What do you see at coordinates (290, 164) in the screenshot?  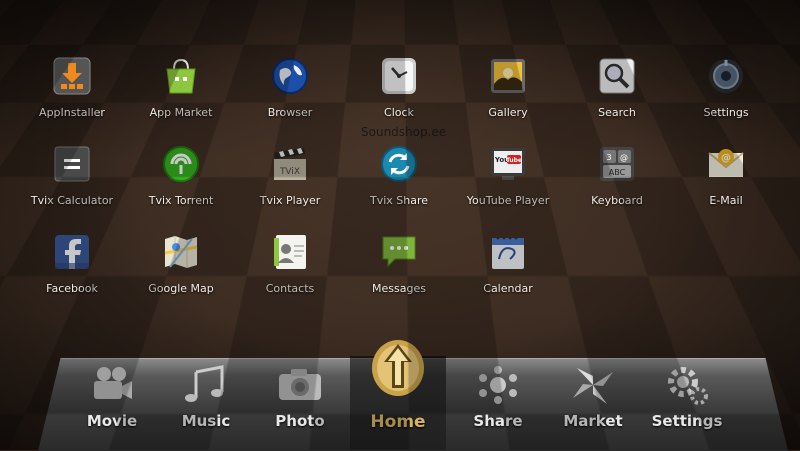 I see `clapperboard-icon: TViX` at bounding box center [290, 164].